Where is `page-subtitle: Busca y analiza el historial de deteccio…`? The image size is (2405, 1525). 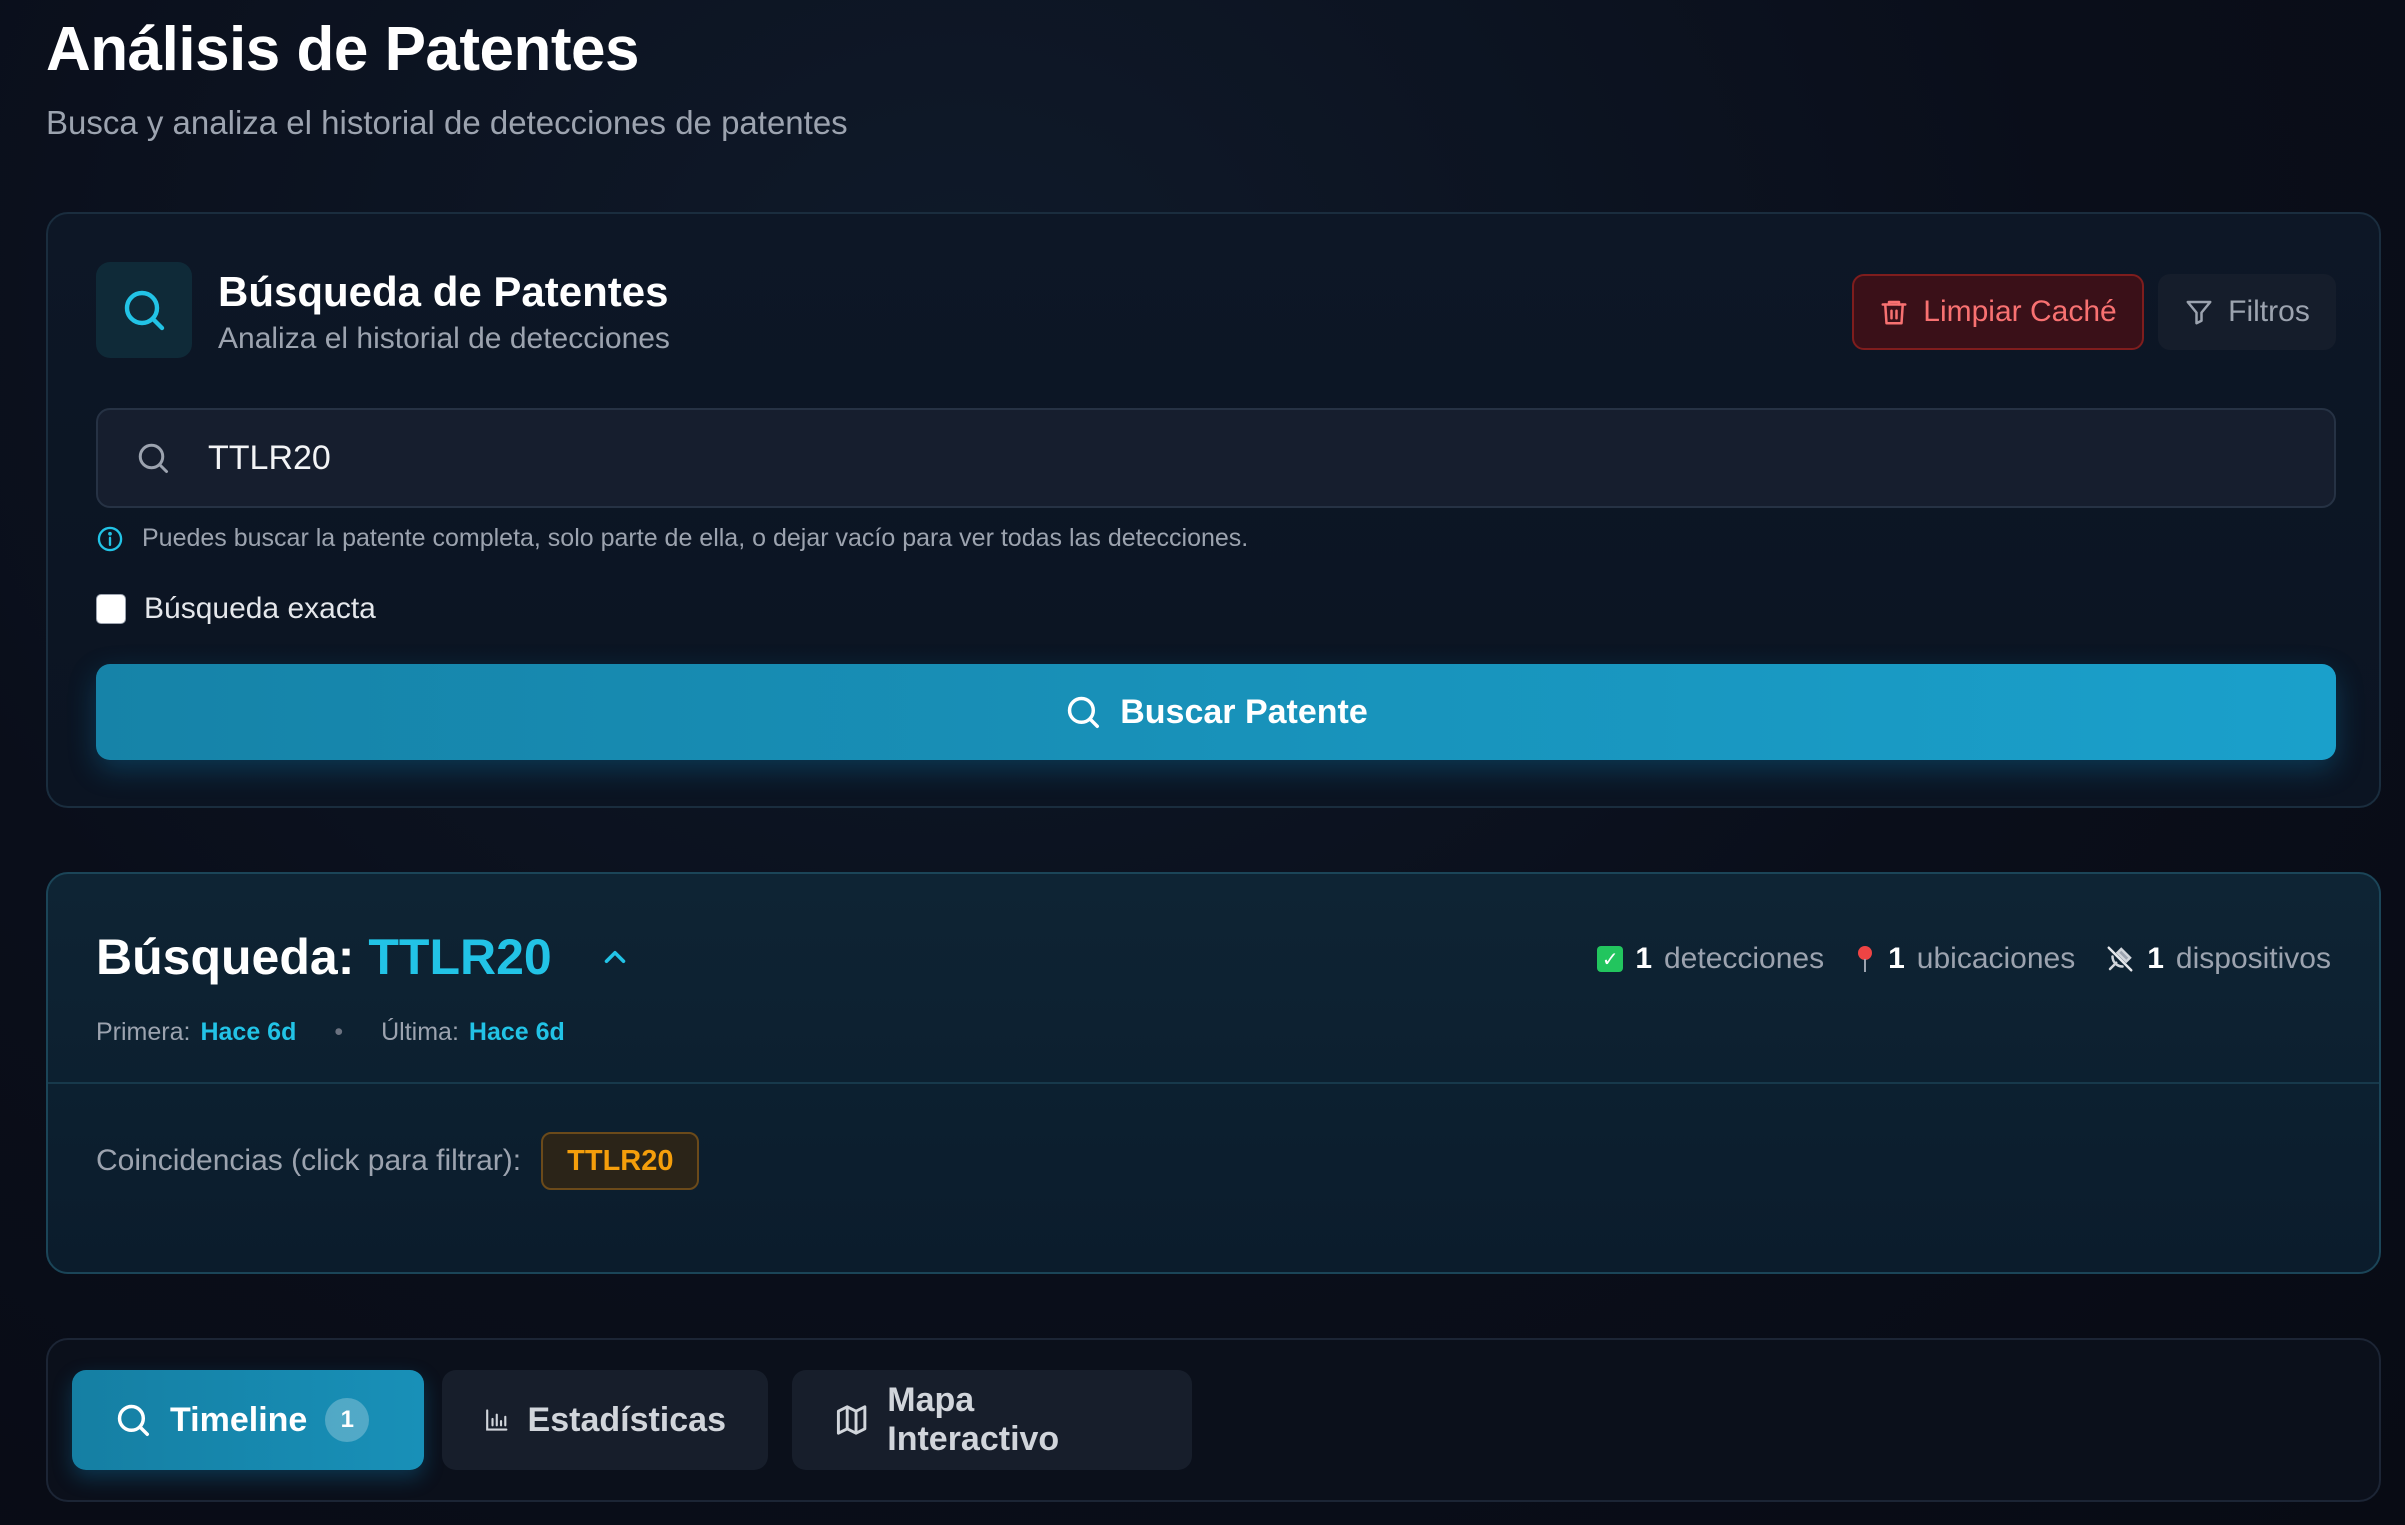 page-subtitle: Busca y analiza el historial de deteccio… is located at coordinates (447, 122).